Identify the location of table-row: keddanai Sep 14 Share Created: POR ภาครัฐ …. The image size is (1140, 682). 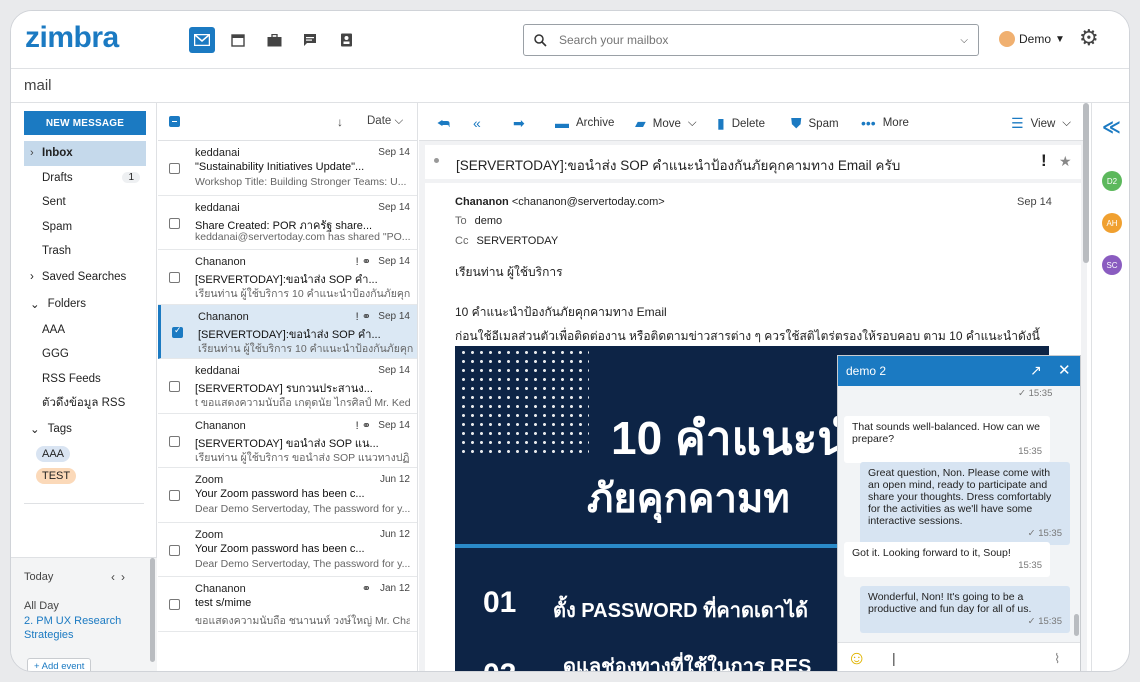
(287, 223).